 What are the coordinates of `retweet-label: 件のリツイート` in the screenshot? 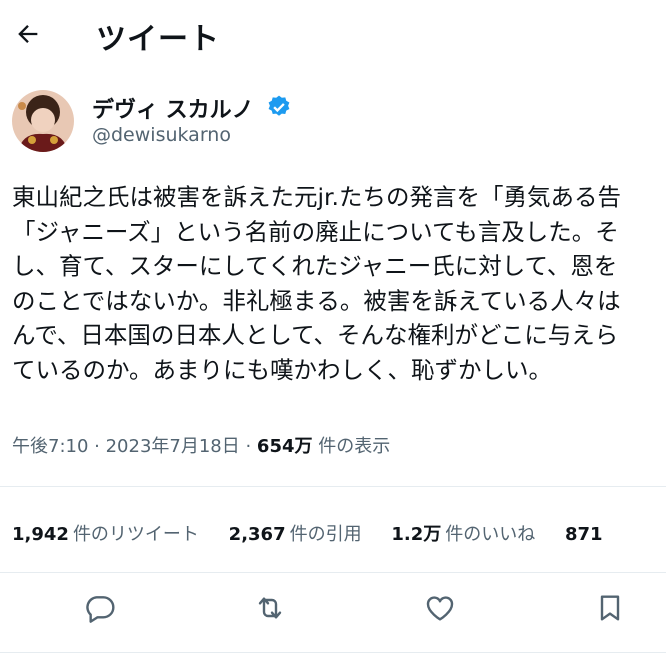 It's located at (135, 534).